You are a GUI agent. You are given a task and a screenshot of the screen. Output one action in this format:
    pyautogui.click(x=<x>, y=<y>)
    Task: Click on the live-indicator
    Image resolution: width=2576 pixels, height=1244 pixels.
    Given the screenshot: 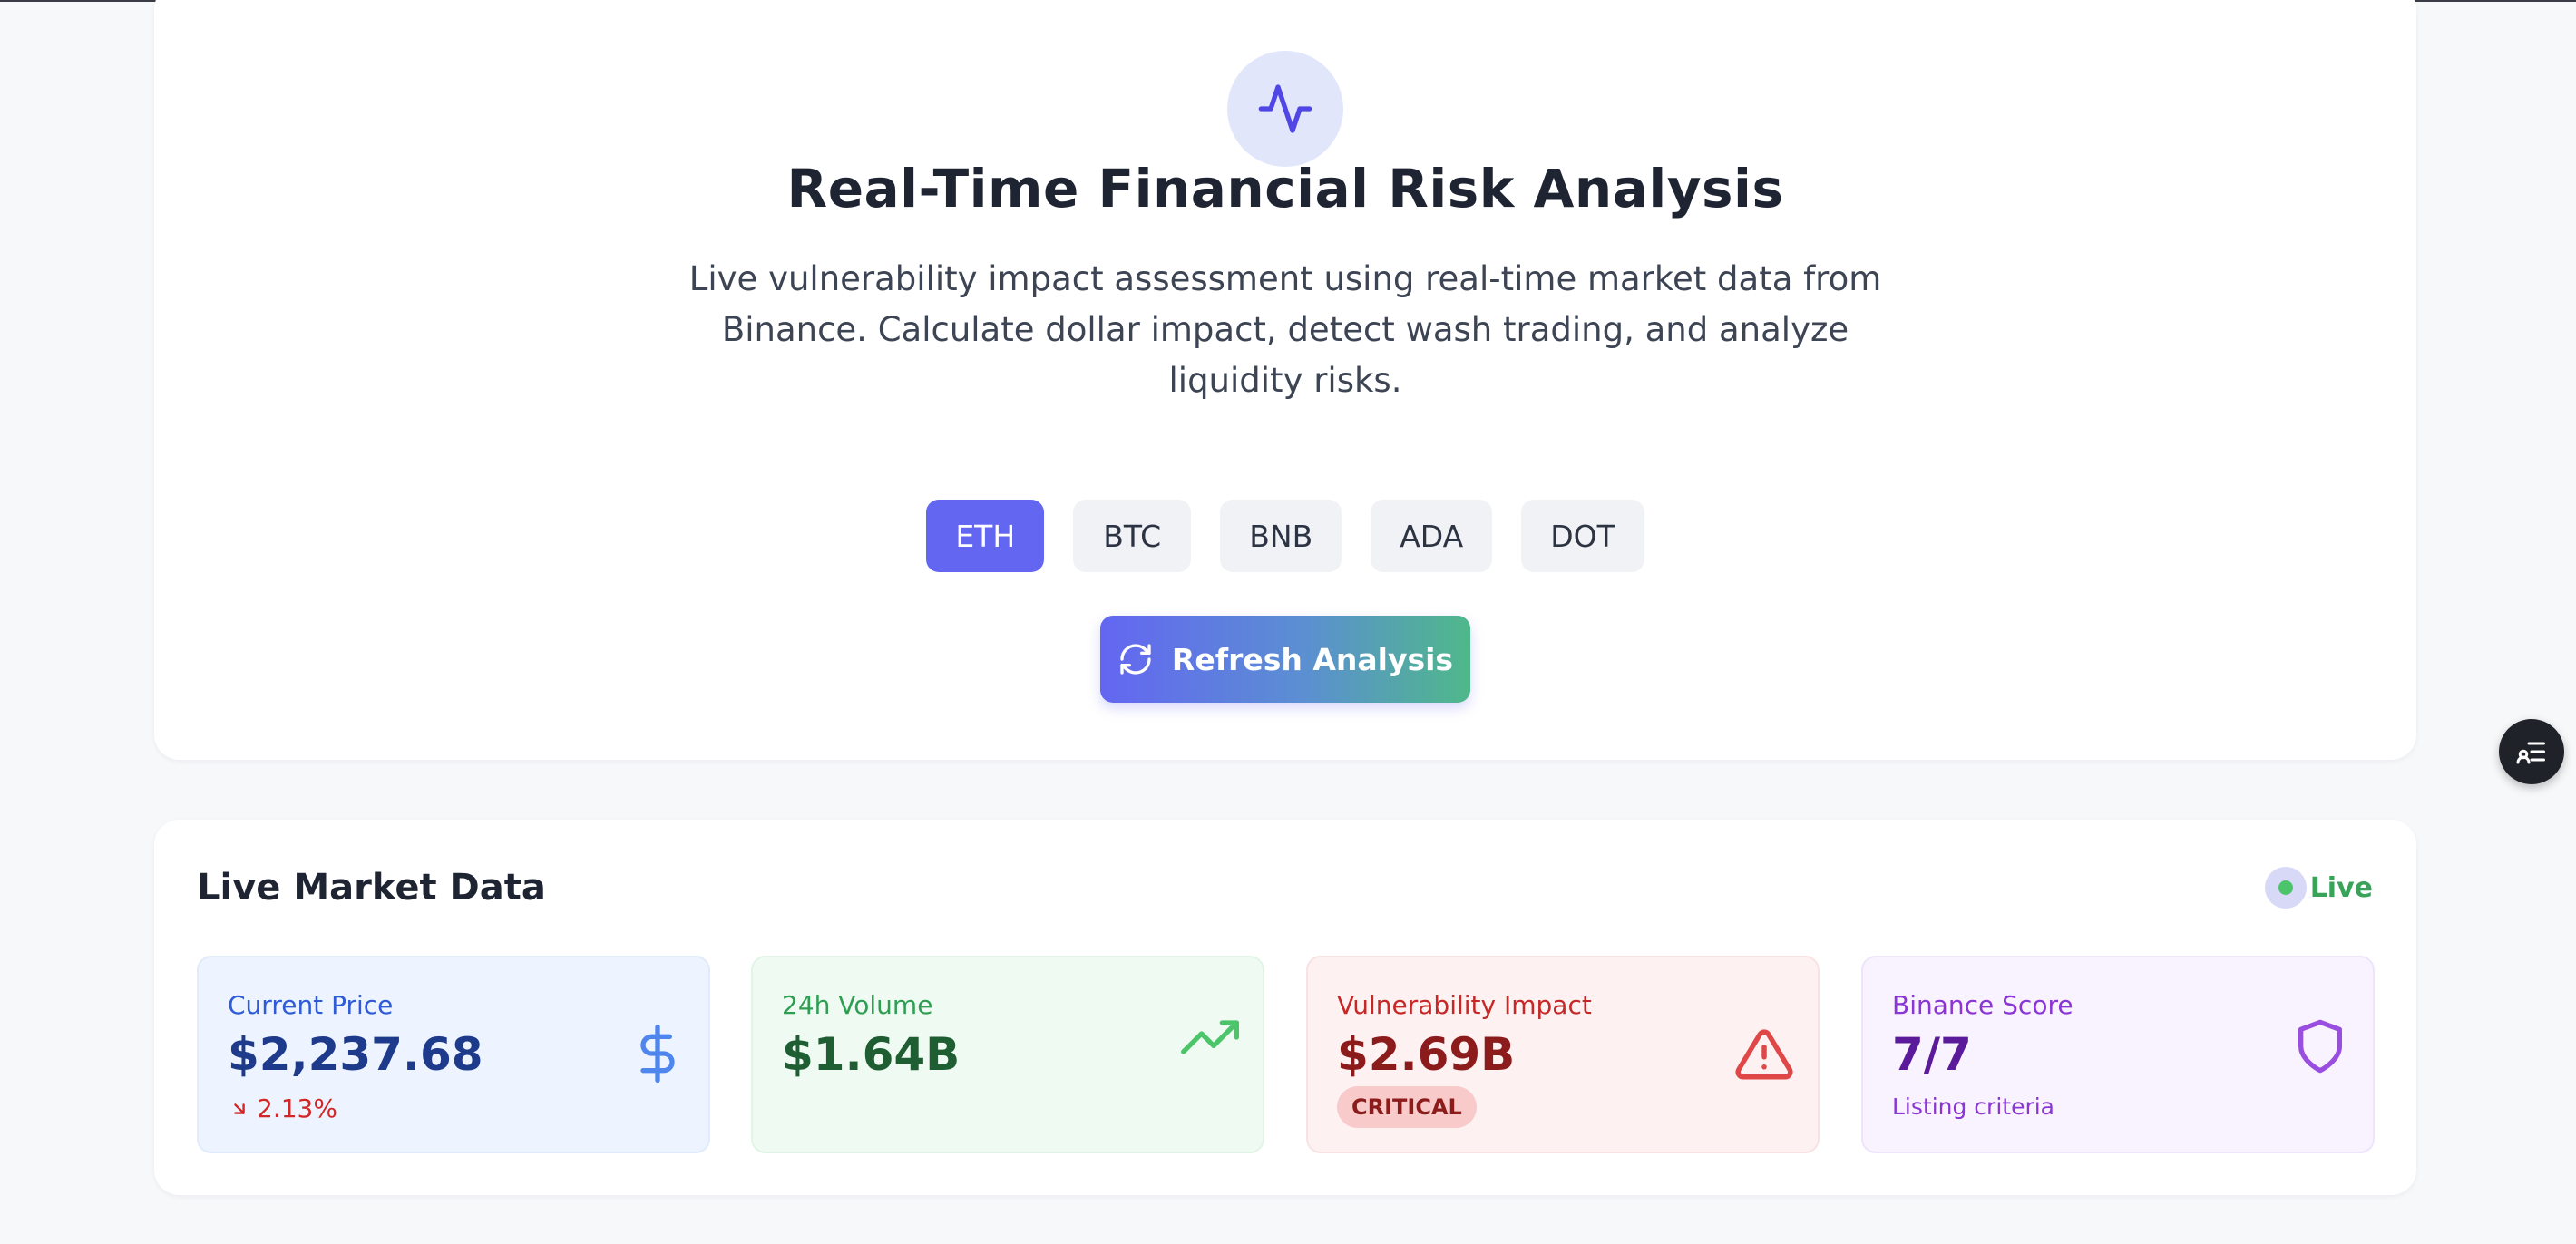 What is the action you would take?
    pyautogui.click(x=2285, y=888)
    